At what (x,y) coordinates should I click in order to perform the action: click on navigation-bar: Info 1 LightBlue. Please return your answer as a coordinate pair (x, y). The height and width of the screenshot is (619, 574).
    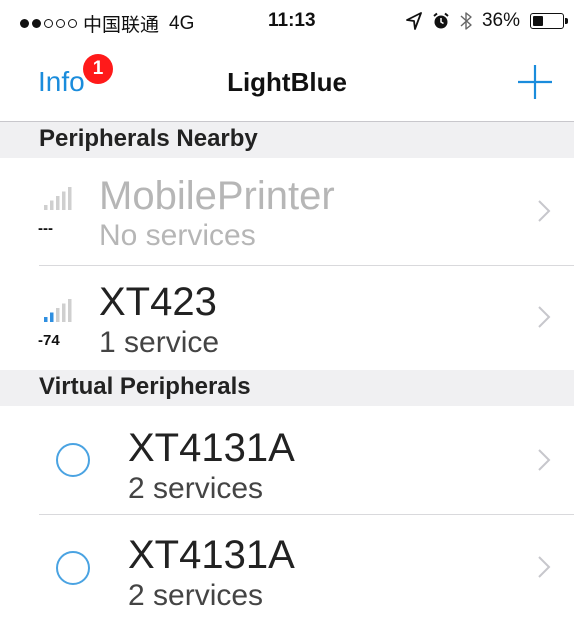
    Looking at the image, I should click on (287, 83).